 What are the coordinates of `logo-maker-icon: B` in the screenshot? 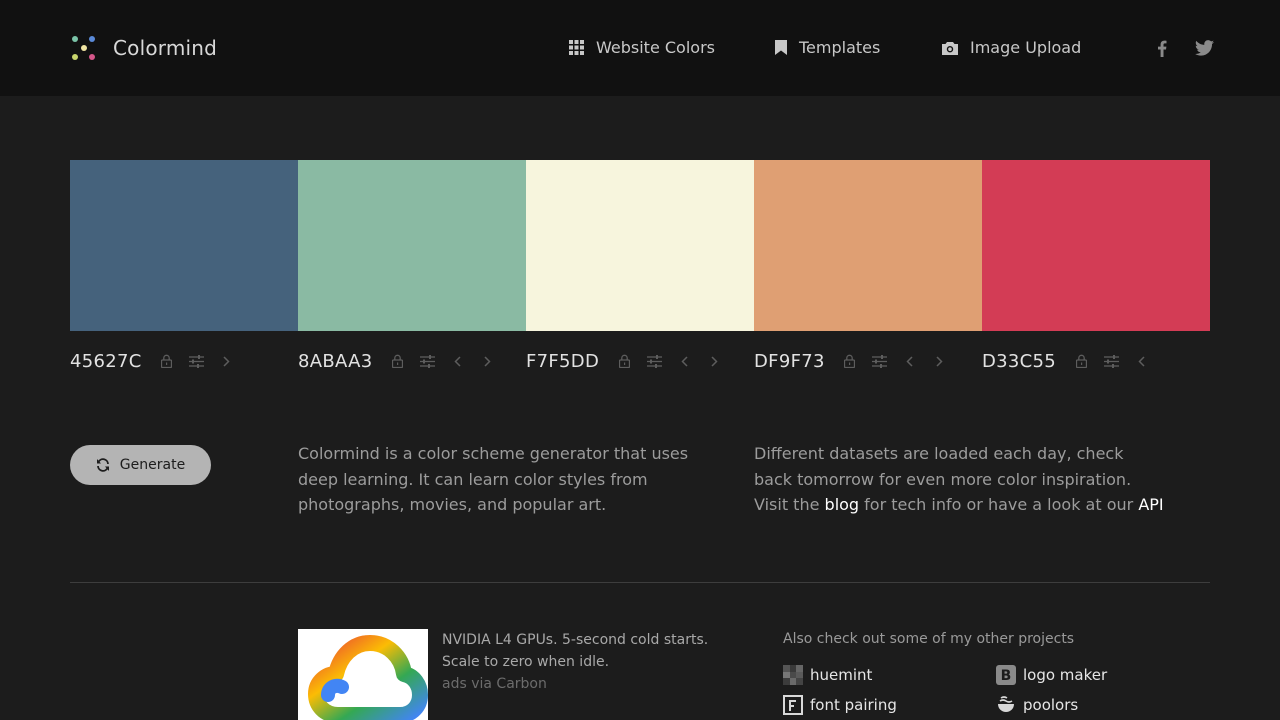 It's located at (1006, 675).